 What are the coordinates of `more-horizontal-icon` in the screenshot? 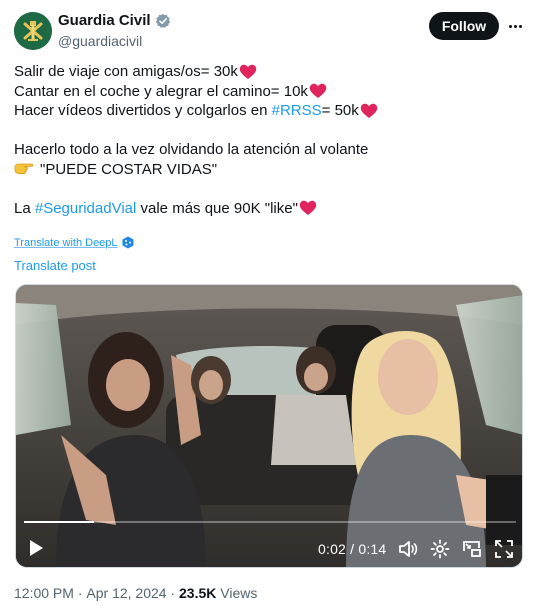 It's located at (515, 26).